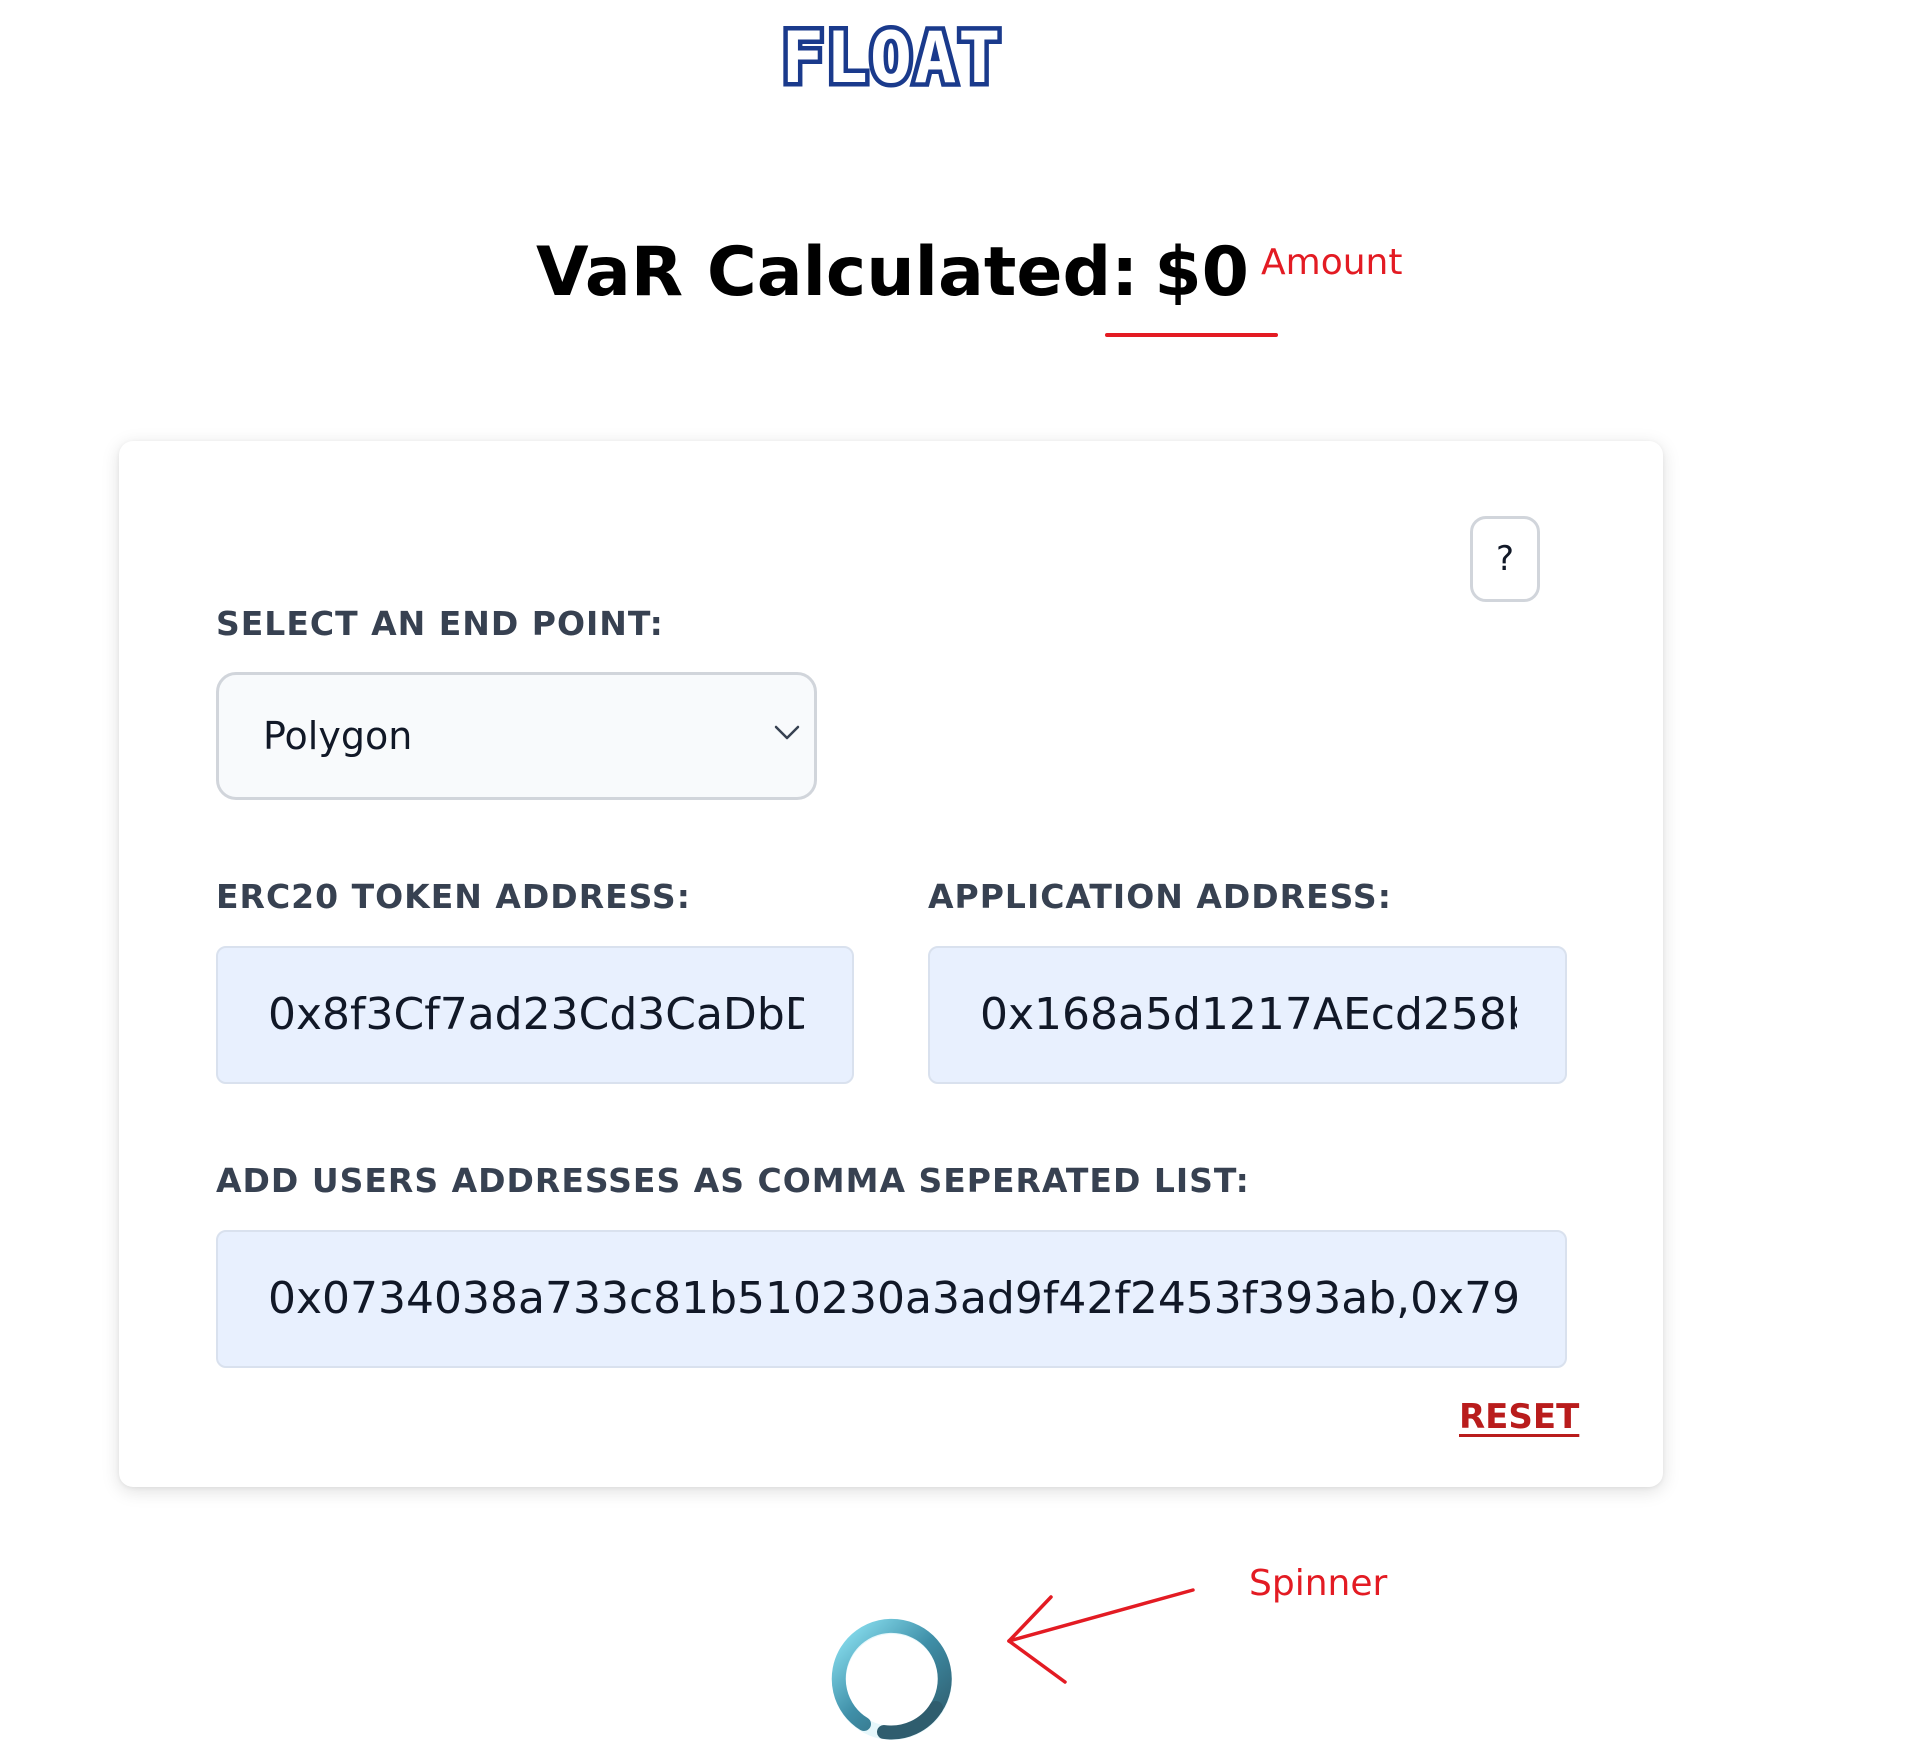 Image resolution: width=1925 pixels, height=1763 pixels. I want to click on float-logo: FLOAT, so click(891, 59).